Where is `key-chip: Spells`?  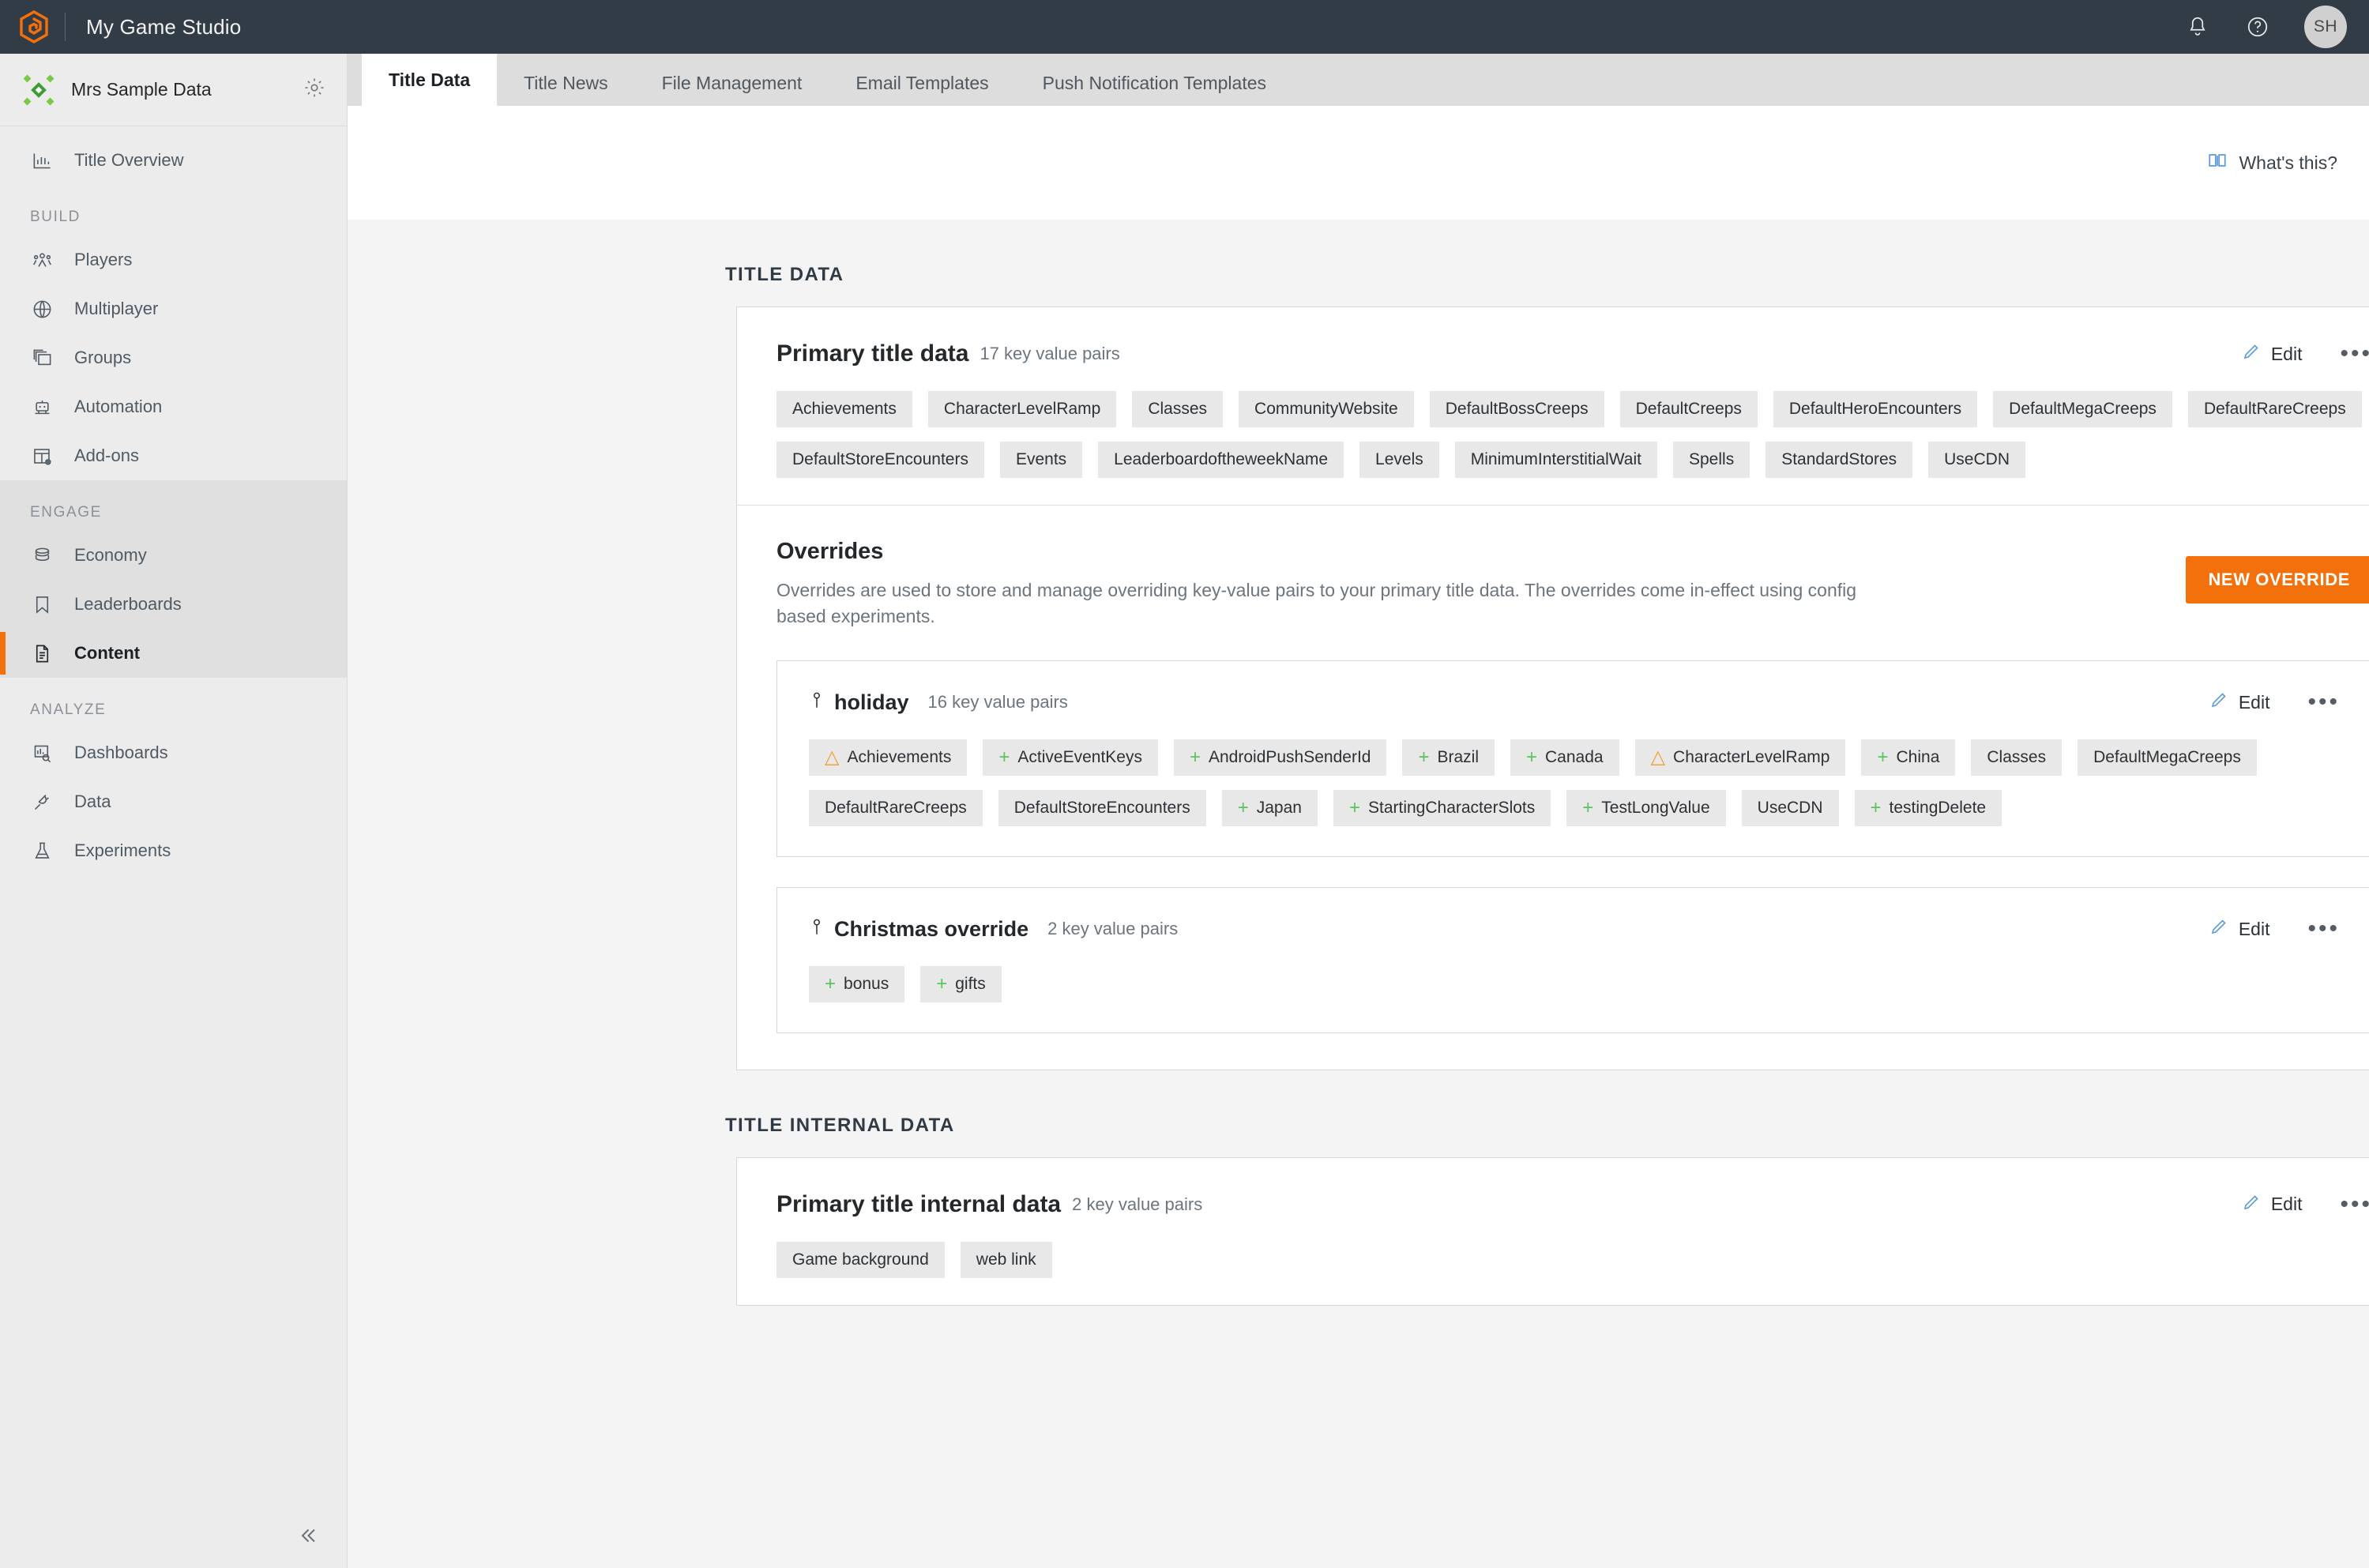
key-chip: Spells is located at coordinates (1712, 460).